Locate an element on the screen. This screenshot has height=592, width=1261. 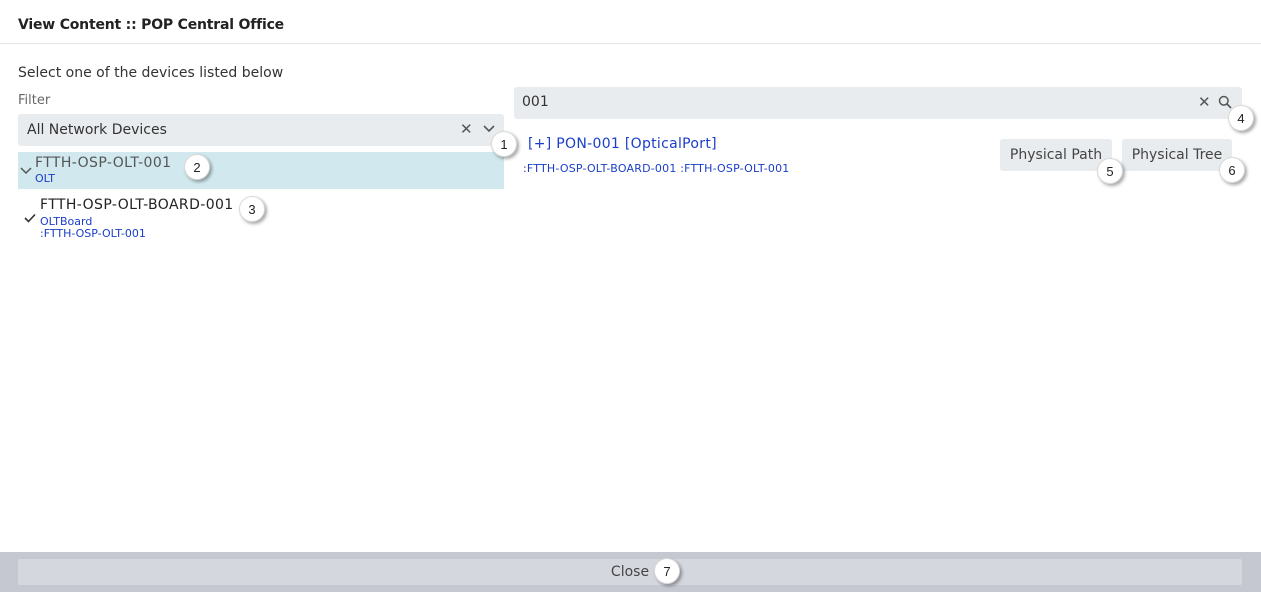
callout-badge: 1 is located at coordinates (504, 144).